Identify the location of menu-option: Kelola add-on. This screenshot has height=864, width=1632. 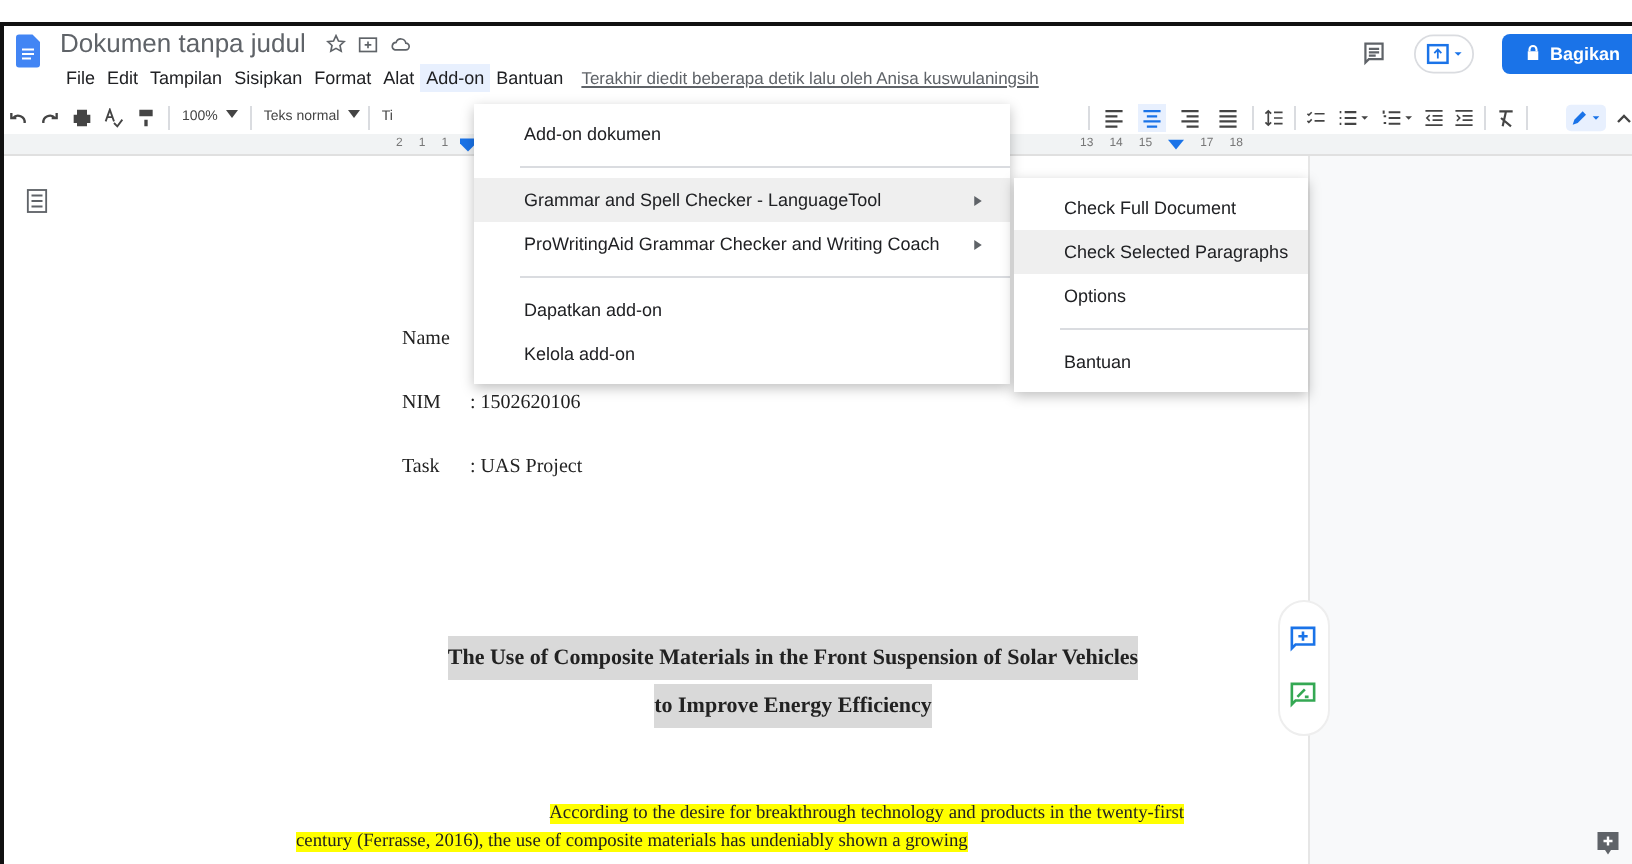
(742, 354).